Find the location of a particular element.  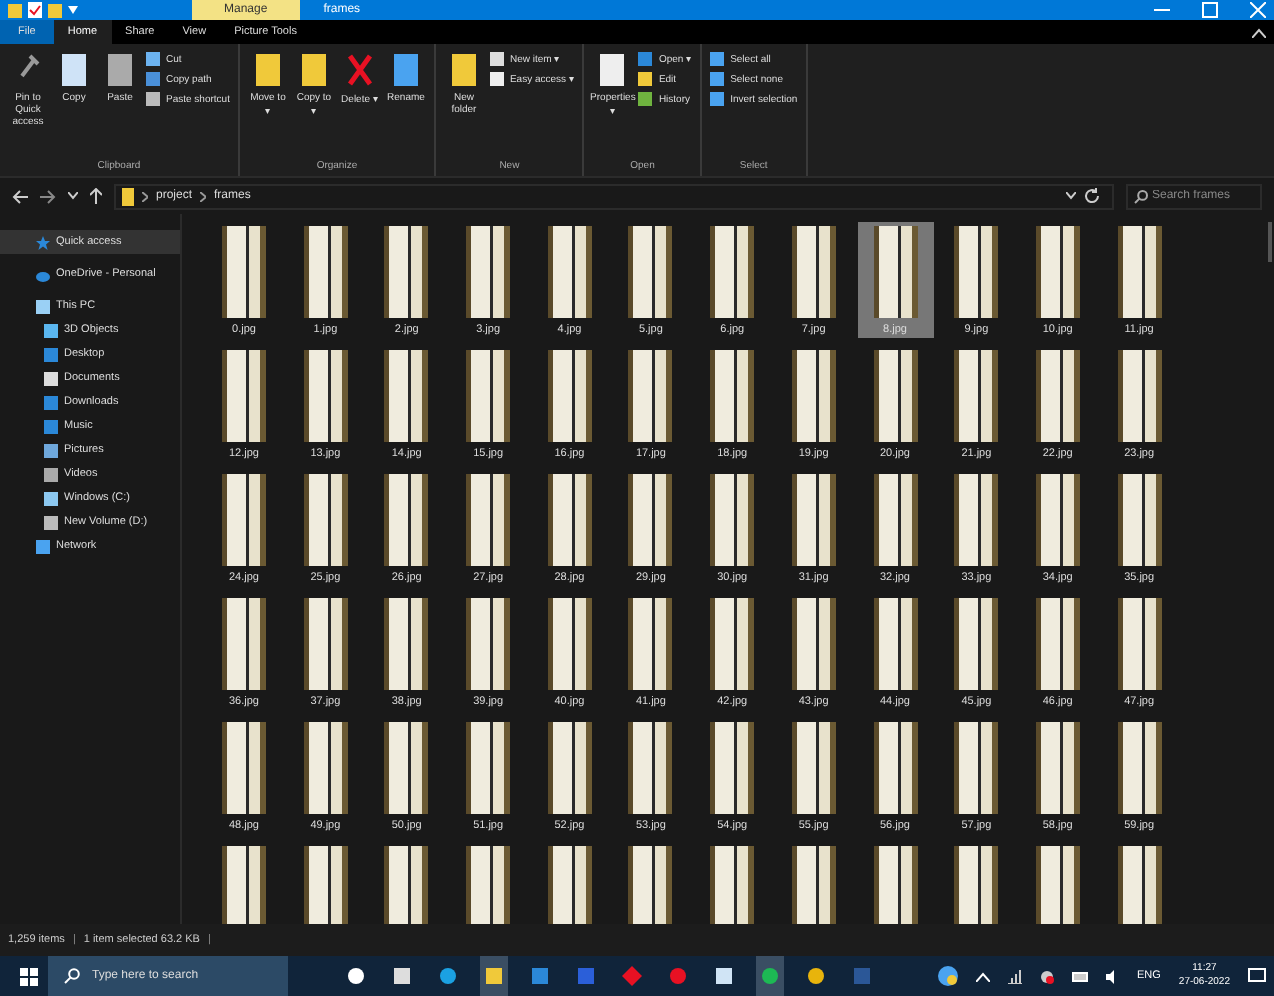

star-icon is located at coordinates (43, 242).